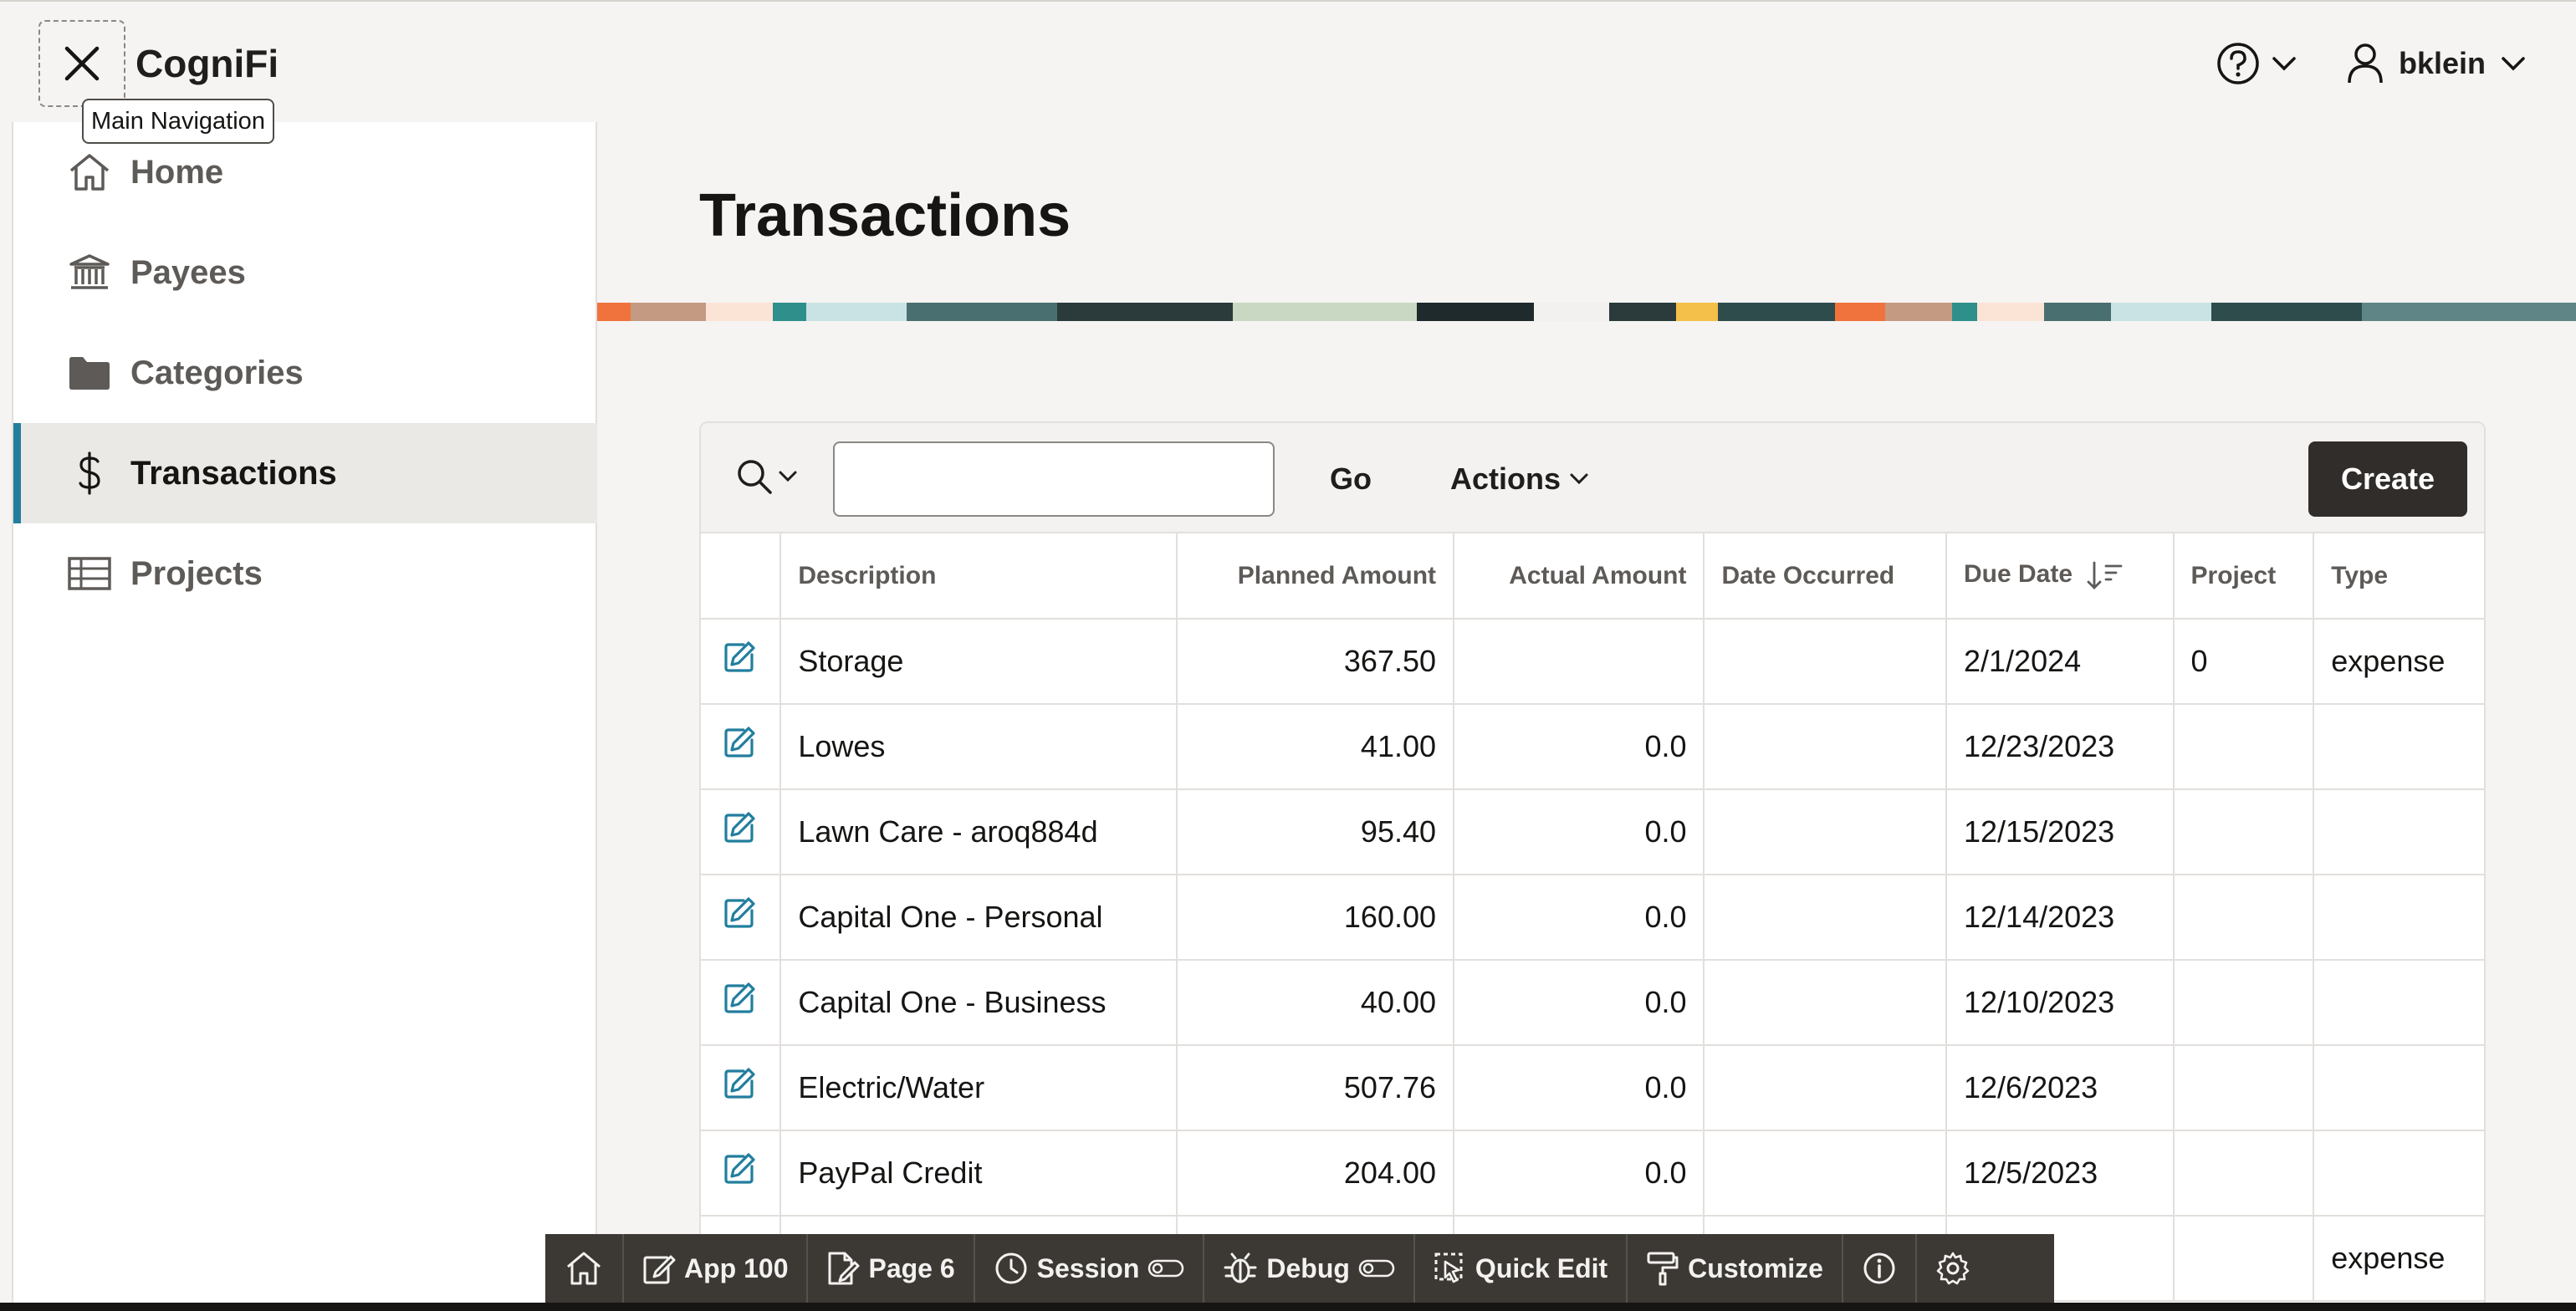 This screenshot has height=1311, width=2576. What do you see at coordinates (89, 573) in the screenshot?
I see `table-icon` at bounding box center [89, 573].